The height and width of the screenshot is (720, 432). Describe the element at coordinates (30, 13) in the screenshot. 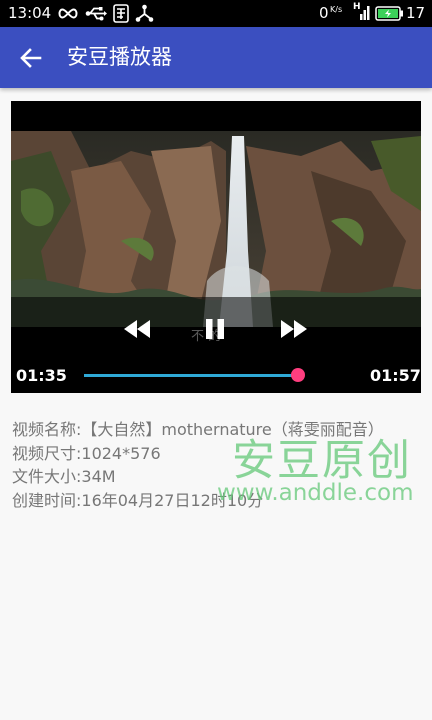

I see `status-time: 13:04` at that location.